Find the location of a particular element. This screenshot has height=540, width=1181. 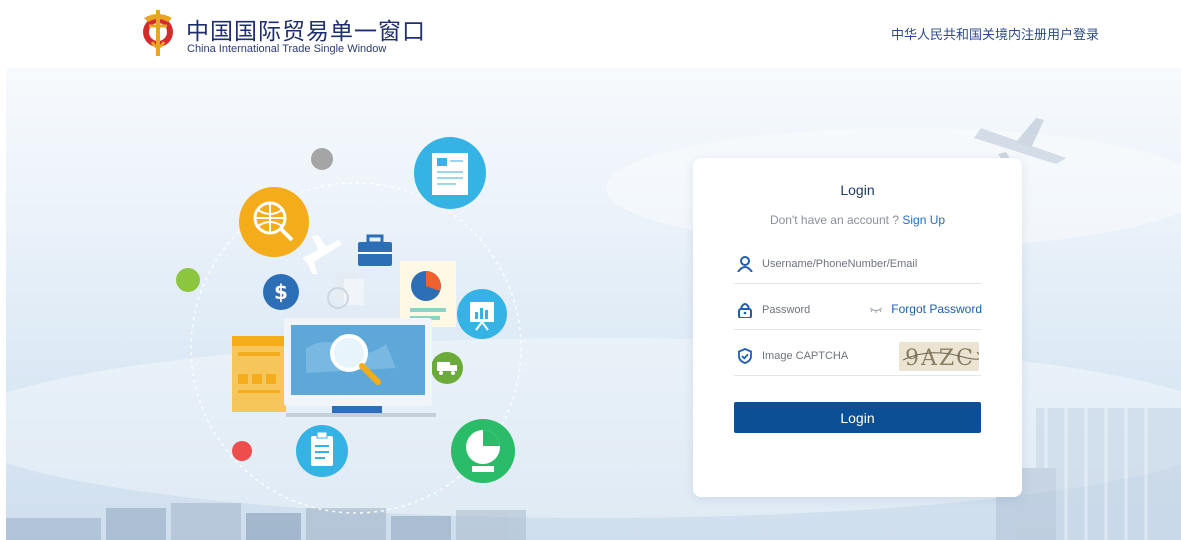

domestic-user-login-link: 中华人民共和国关境内注册用户登录 is located at coordinates (995, 33).